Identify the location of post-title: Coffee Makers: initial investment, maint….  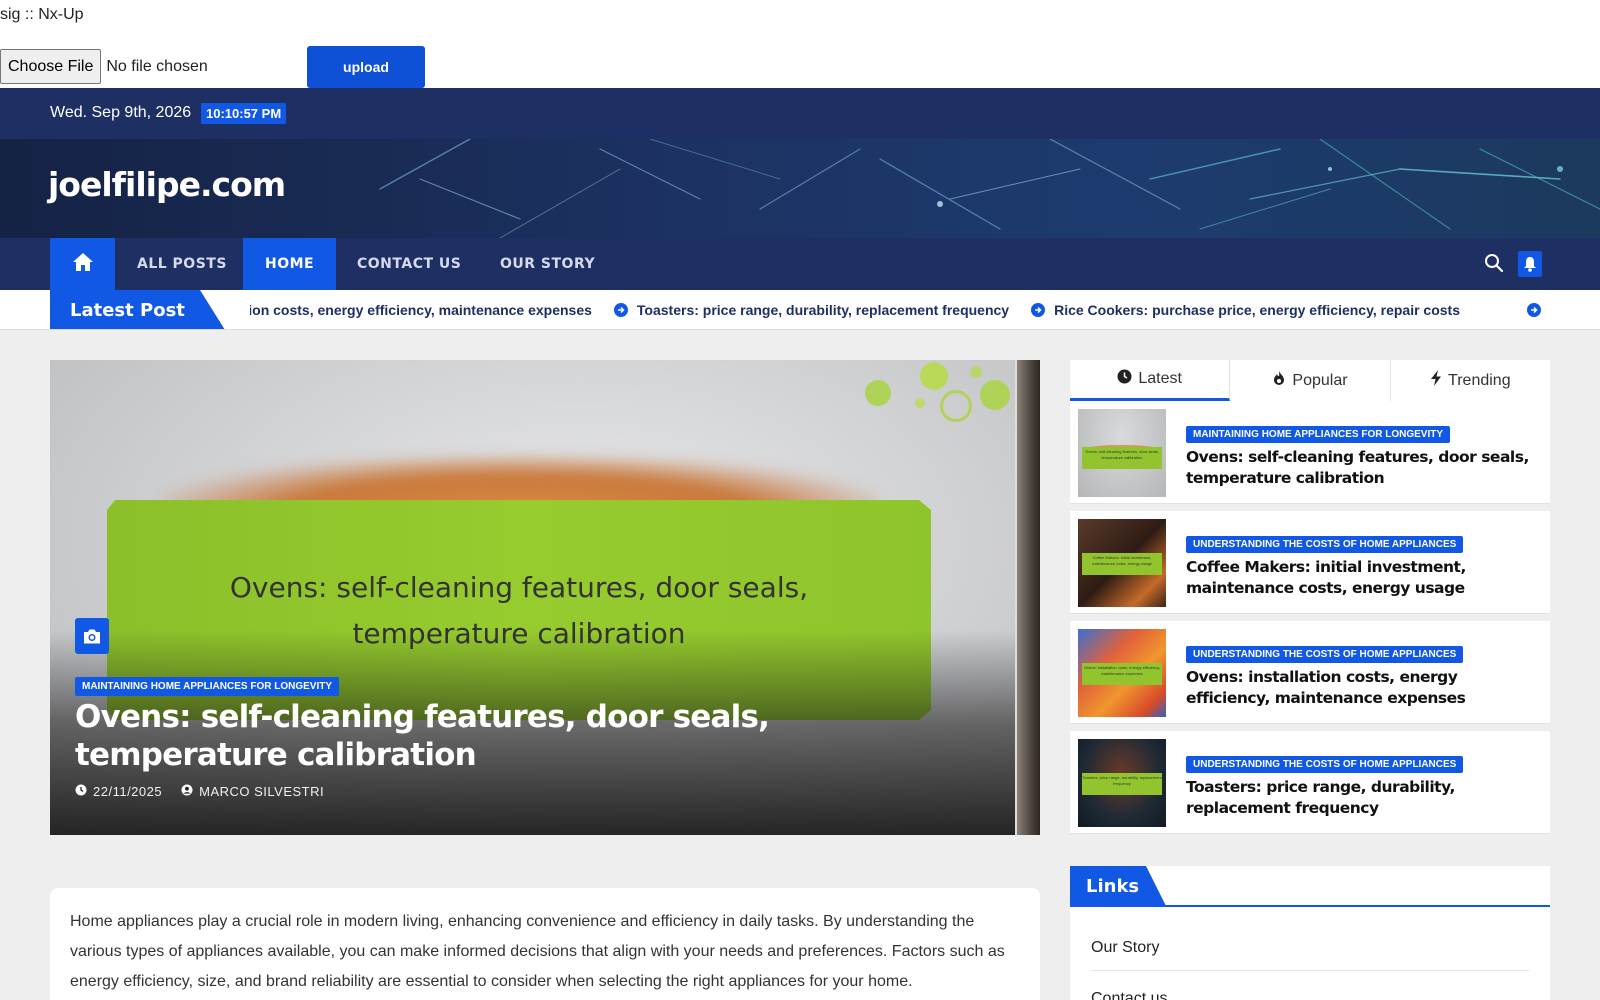
(1362, 578).